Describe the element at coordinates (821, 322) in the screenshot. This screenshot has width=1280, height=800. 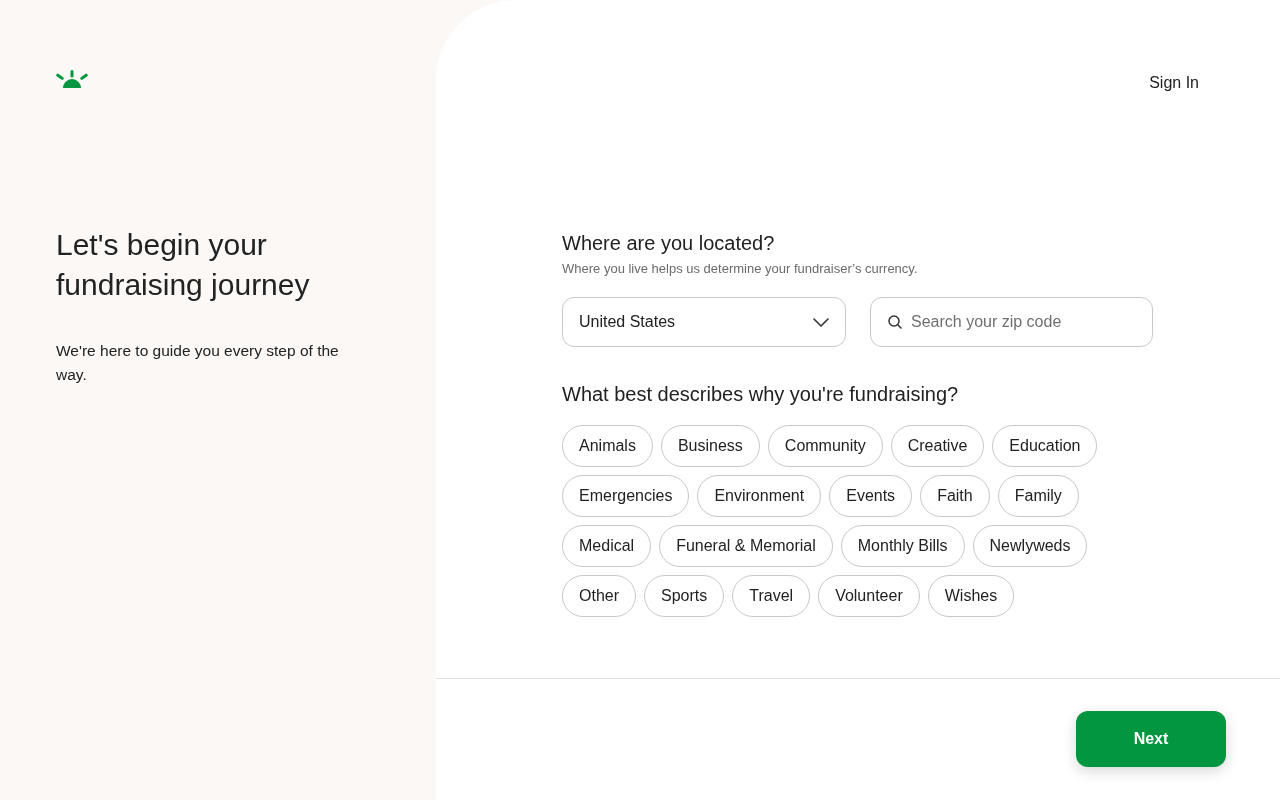
I see `chevron-down-icon` at that location.